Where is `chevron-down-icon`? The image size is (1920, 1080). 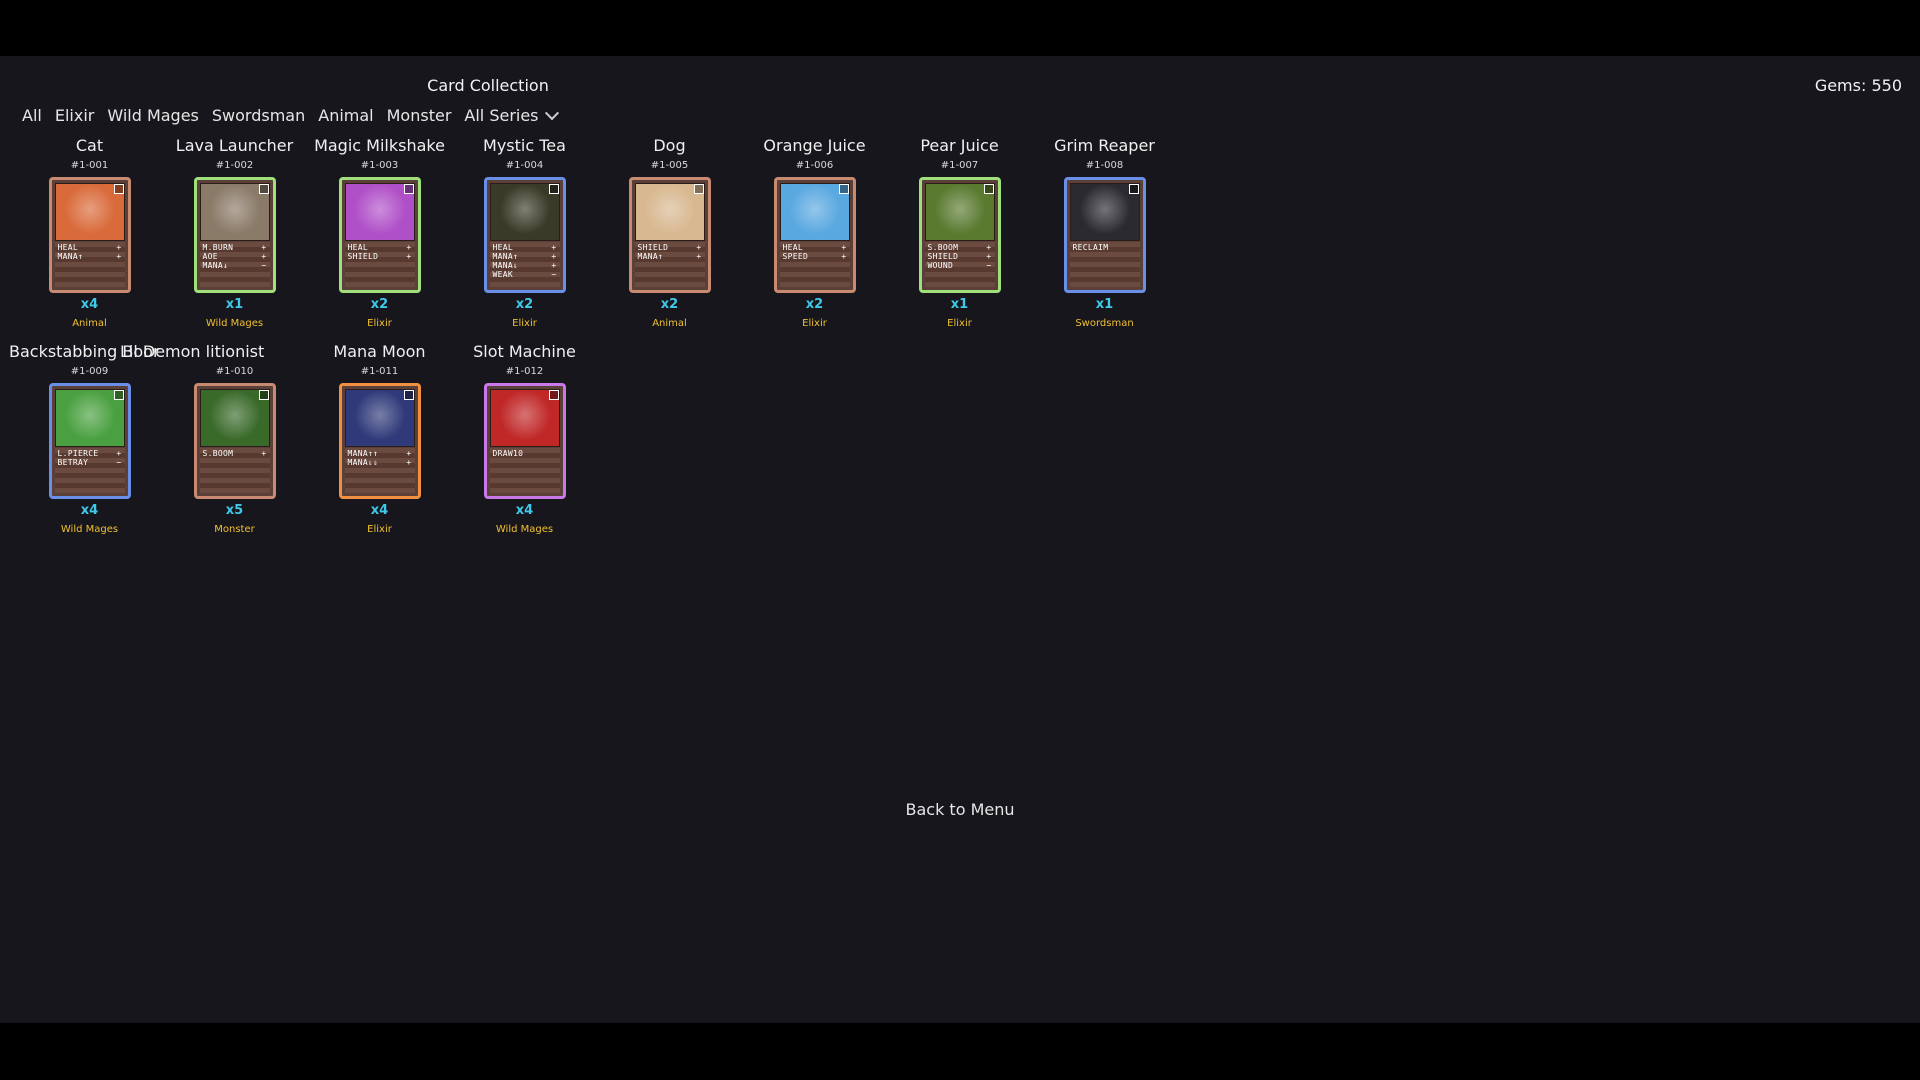
chevron-down-icon is located at coordinates (551, 112).